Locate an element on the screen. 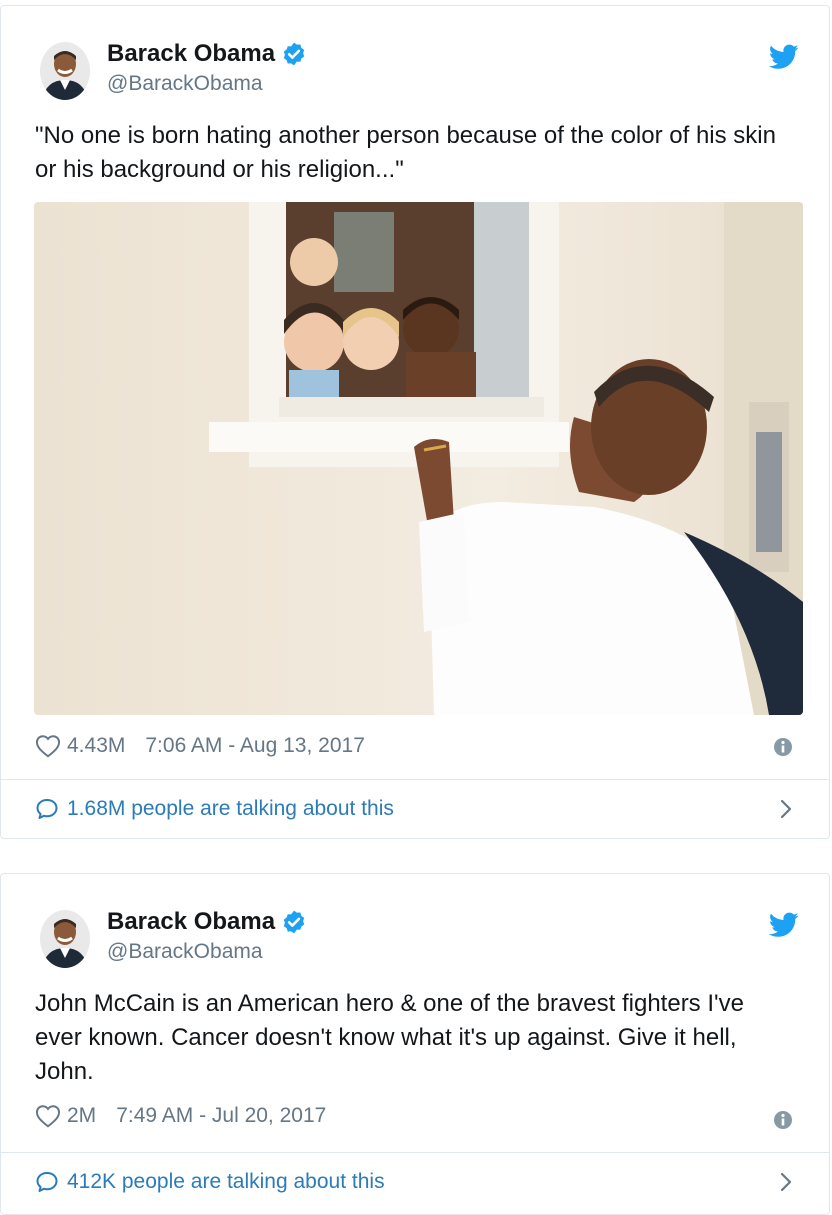 The height and width of the screenshot is (1215, 832). conversation-text: 1.68M people are talking about this is located at coordinates (230, 809).